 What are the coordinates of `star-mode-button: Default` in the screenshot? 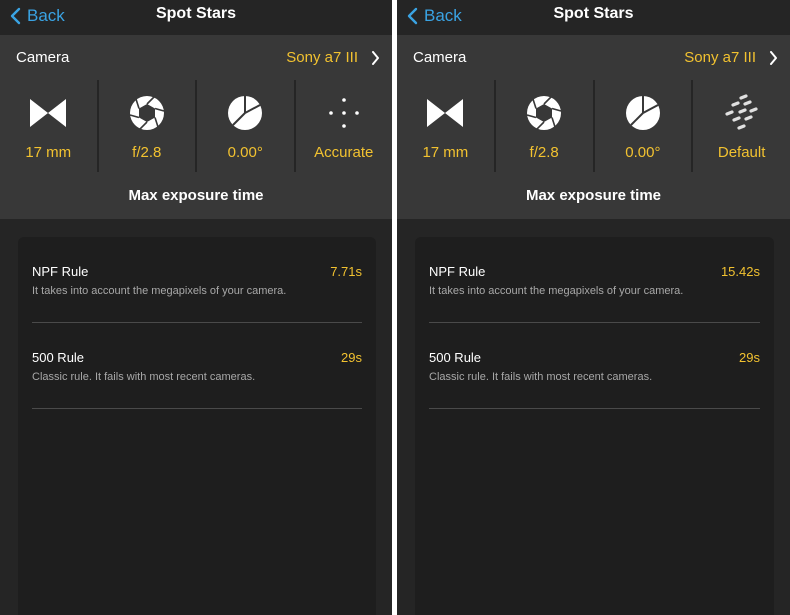 It's located at (741, 126).